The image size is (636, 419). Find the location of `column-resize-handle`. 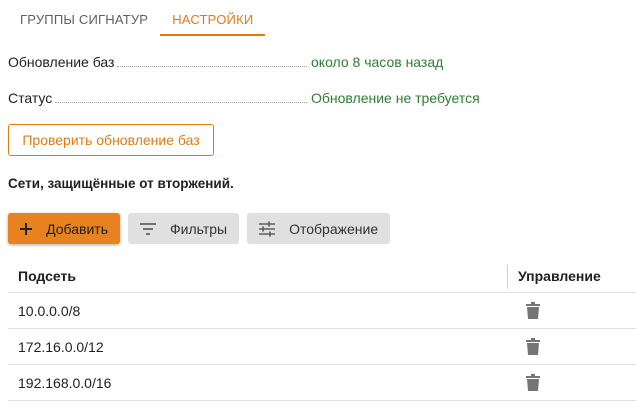

column-resize-handle is located at coordinates (507, 277).